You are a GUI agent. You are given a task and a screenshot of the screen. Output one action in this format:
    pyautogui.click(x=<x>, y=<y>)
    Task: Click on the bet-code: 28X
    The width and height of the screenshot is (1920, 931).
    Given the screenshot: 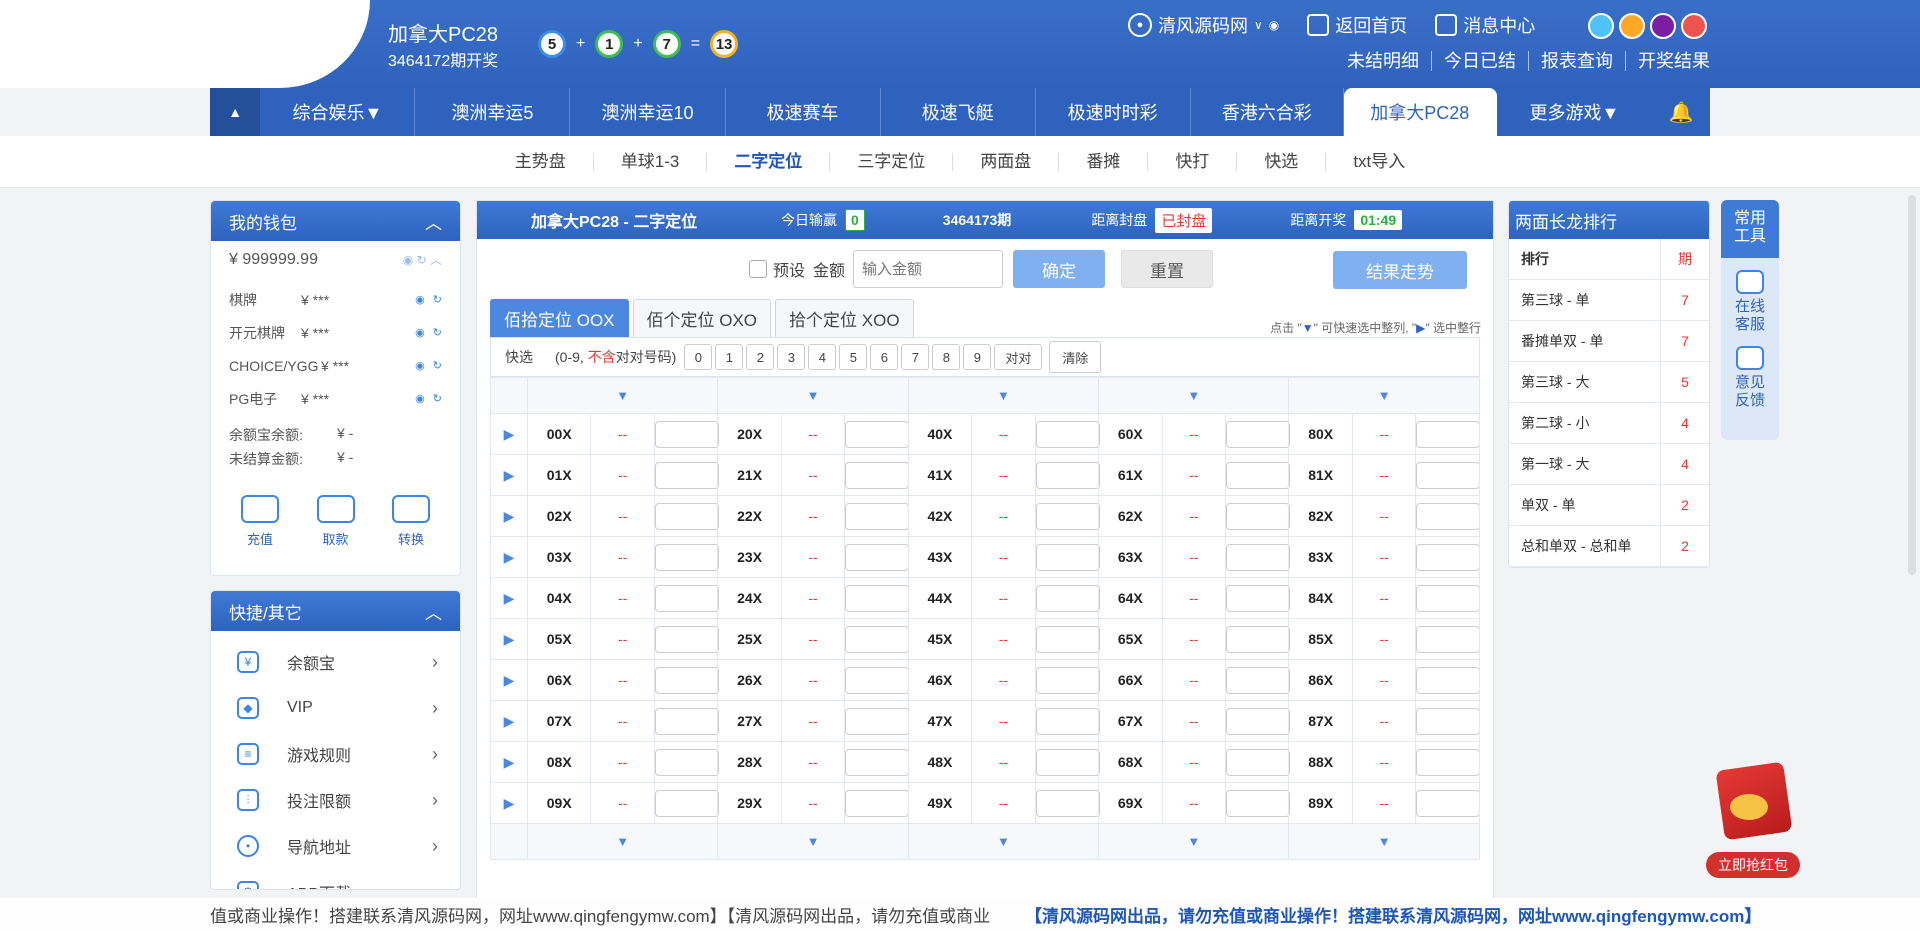 What is the action you would take?
    pyautogui.click(x=749, y=762)
    